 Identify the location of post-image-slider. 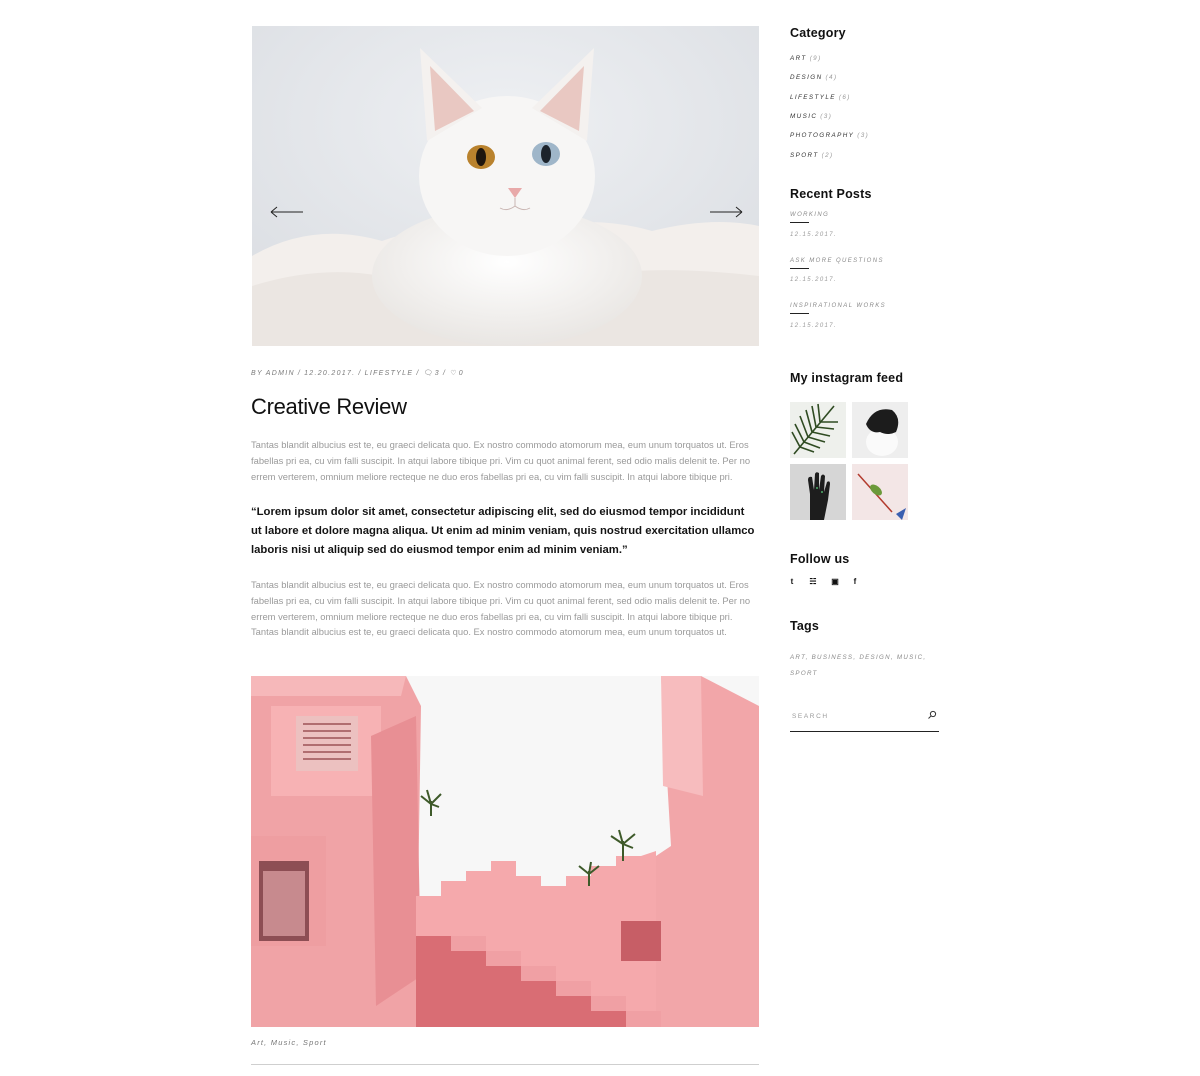
(505, 186).